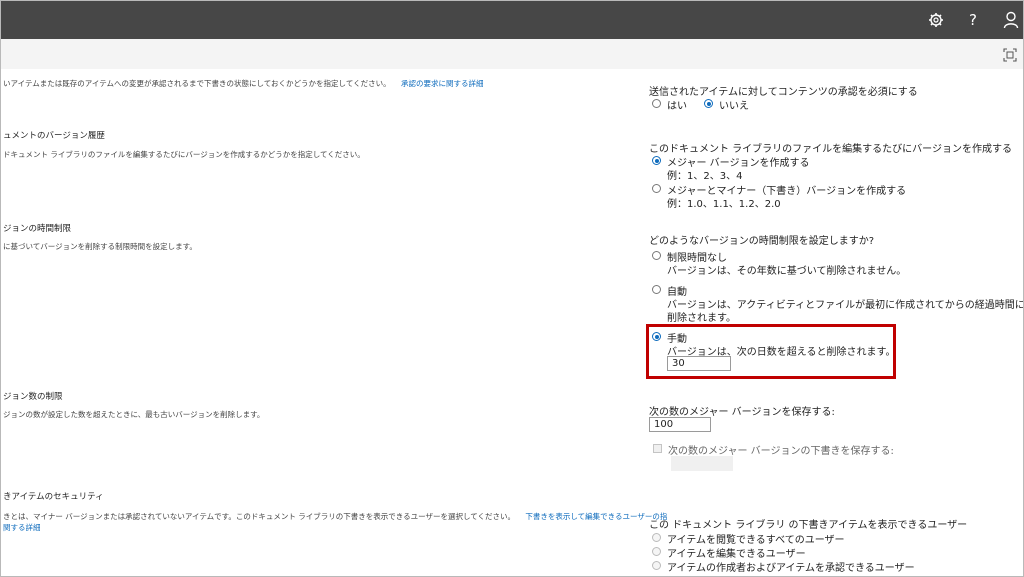  What do you see at coordinates (442, 83) in the screenshot?
I see `approval-learn-more-link: 承認の要求に関する詳細` at bounding box center [442, 83].